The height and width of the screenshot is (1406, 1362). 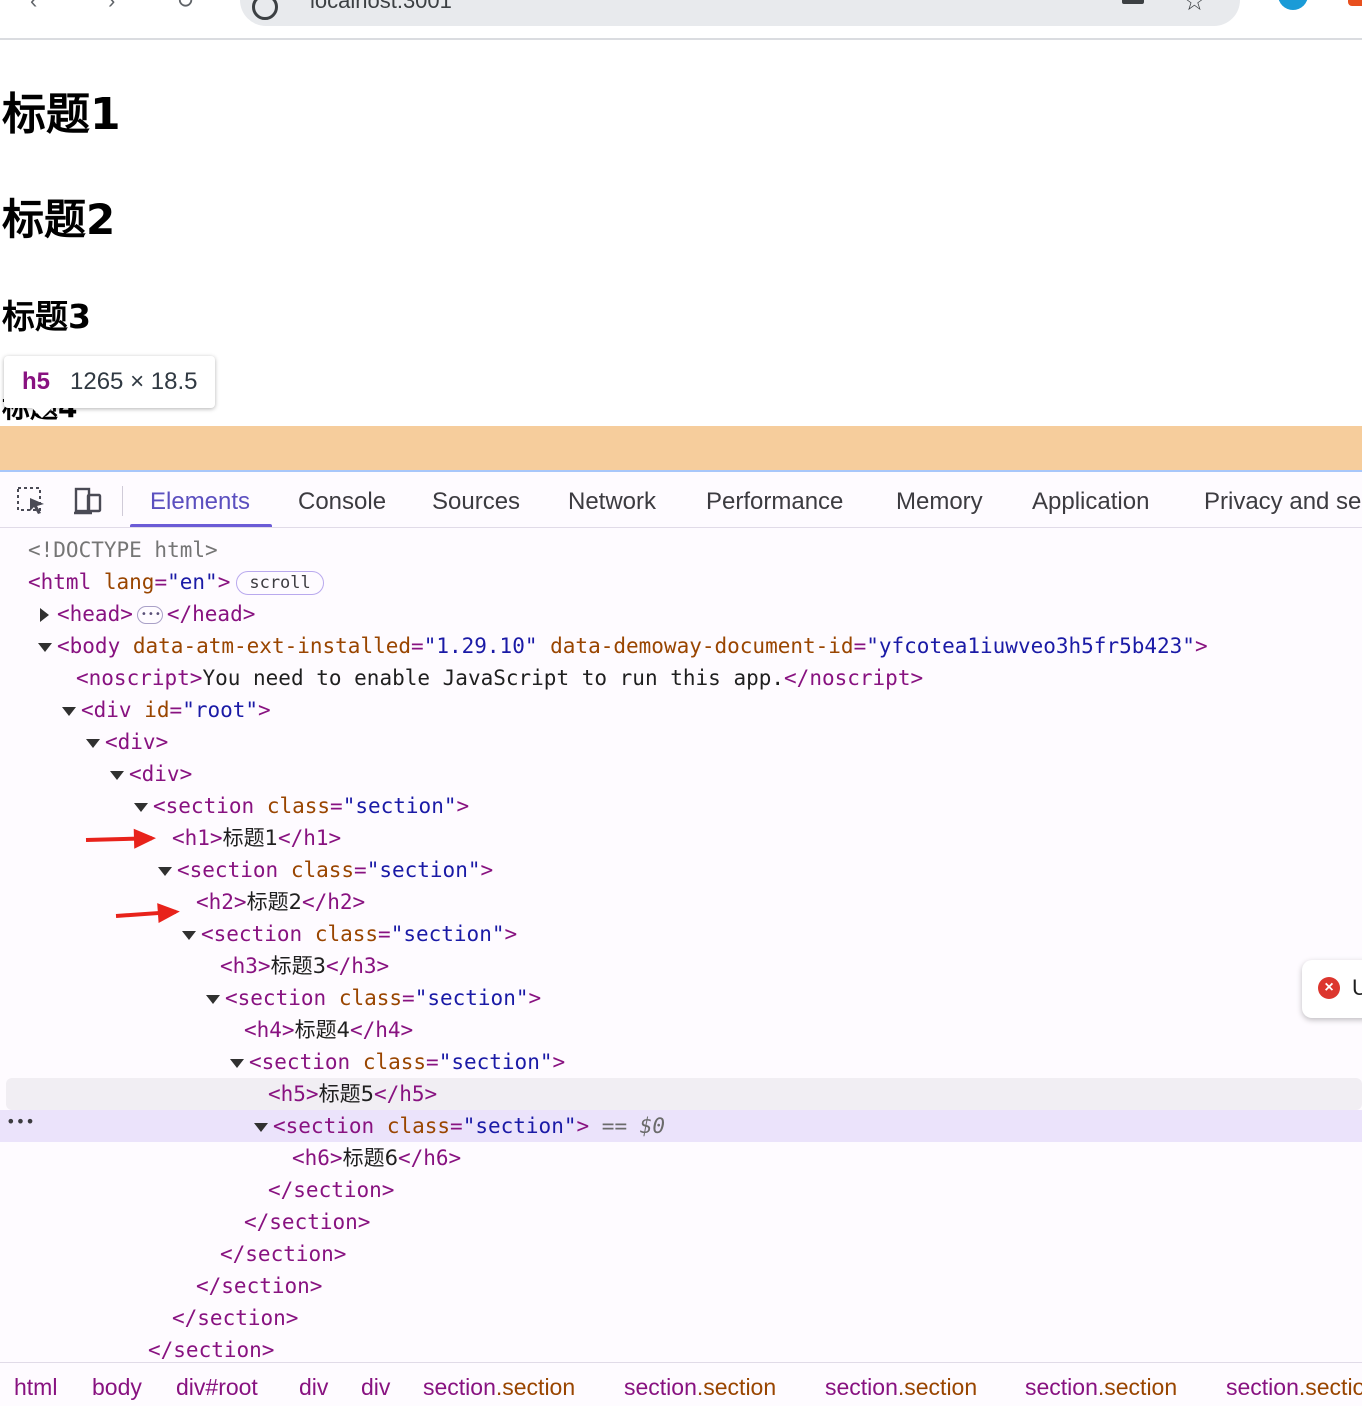 I want to click on address-bar: localhost:3001 ☆, so click(x=740, y=13).